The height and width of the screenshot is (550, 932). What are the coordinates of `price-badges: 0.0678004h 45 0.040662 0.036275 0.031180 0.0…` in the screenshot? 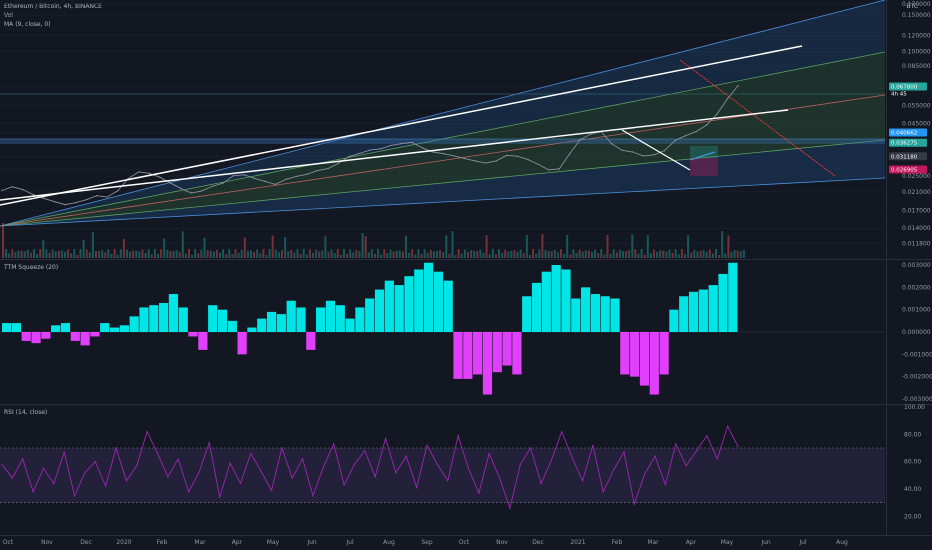 It's located at (908, 128).